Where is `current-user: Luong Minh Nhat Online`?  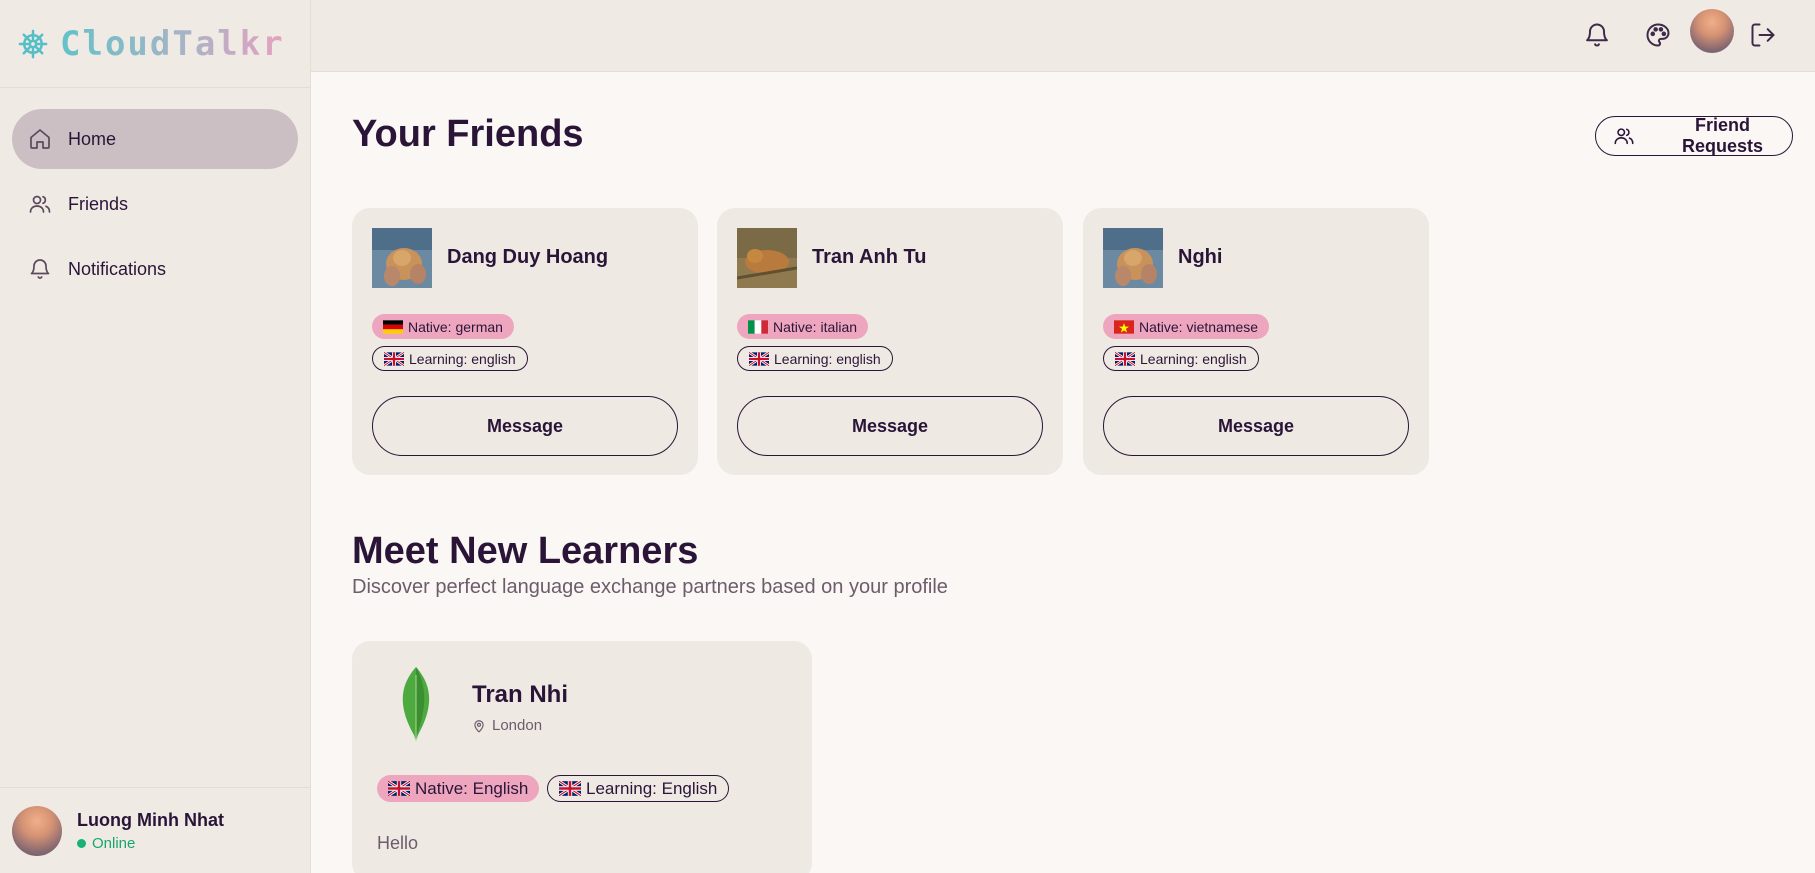 current-user: Luong Minh Nhat Online is located at coordinates (155, 830).